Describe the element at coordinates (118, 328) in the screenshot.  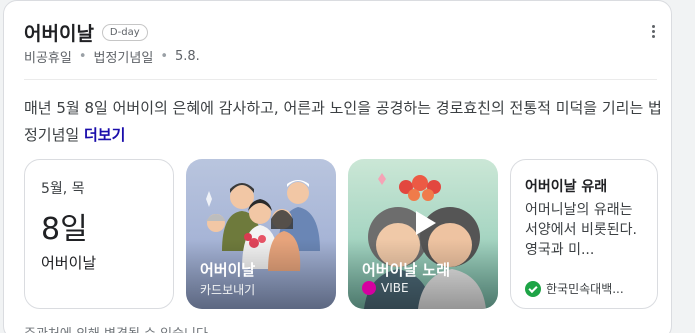
I see `footer-note: 주관처에 의해 변경될 수 있습니다.` at that location.